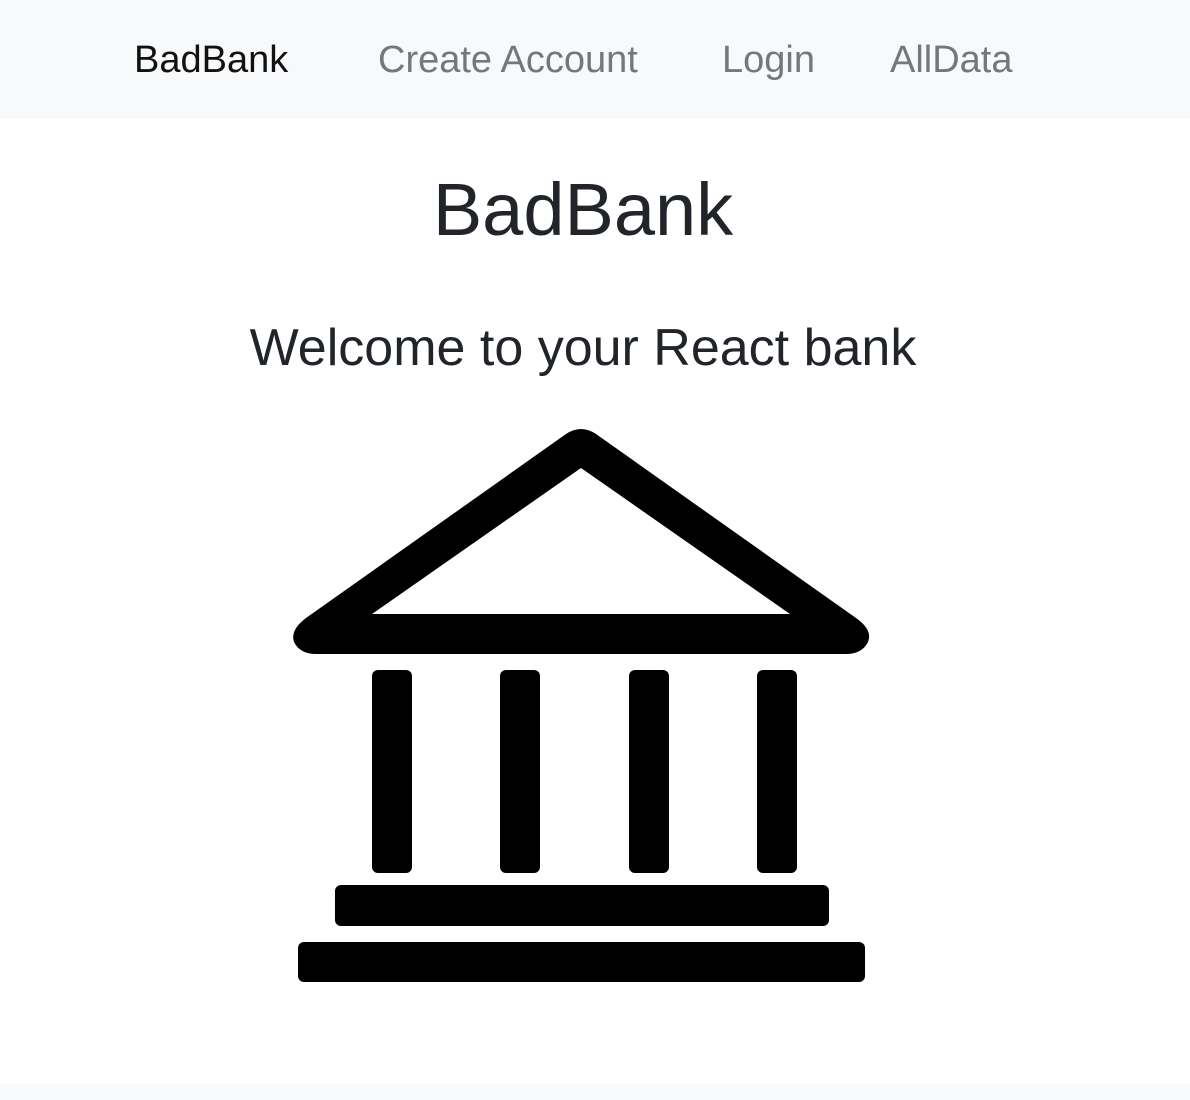 This screenshot has height=1100, width=1190. Describe the element at coordinates (595, 1092) in the screenshot. I see `footer-strip` at that location.